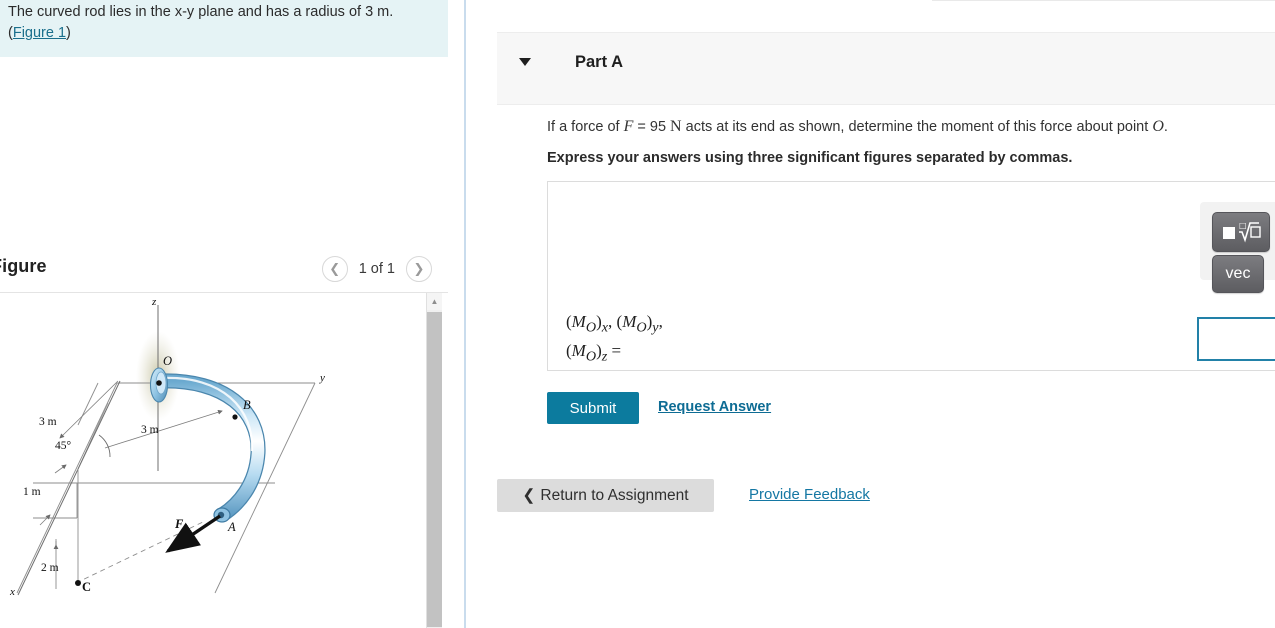 Image resolution: width=1275 pixels, height=628 pixels. Describe the element at coordinates (434, 469) in the screenshot. I see `scrollbar-thumb` at that location.